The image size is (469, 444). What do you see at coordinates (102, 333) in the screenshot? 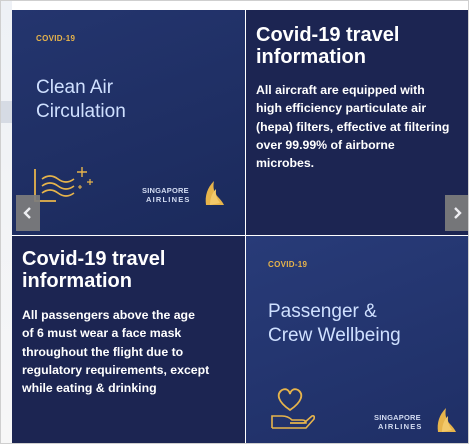
I see `info-body-line: of 6 must wear a face mask` at bounding box center [102, 333].